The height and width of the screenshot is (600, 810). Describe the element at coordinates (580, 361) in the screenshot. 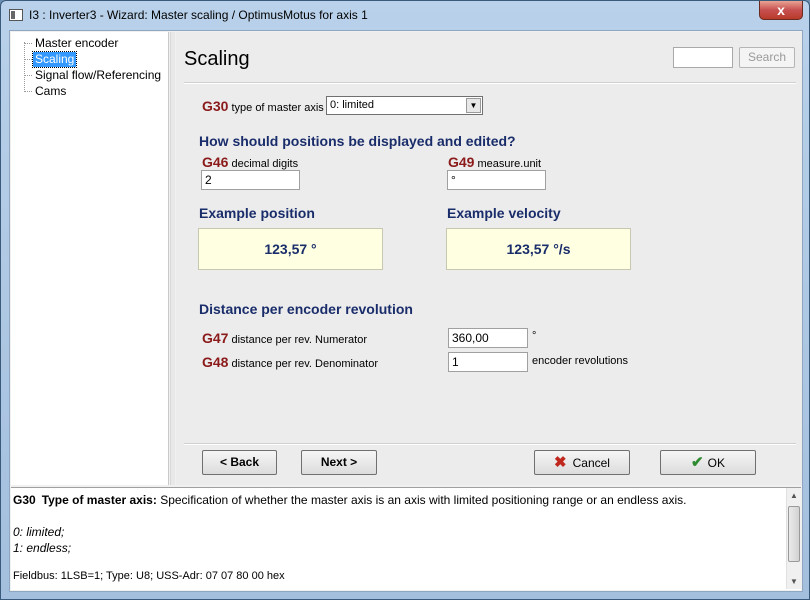

I see `denominator-unit: encoder revolutions` at that location.